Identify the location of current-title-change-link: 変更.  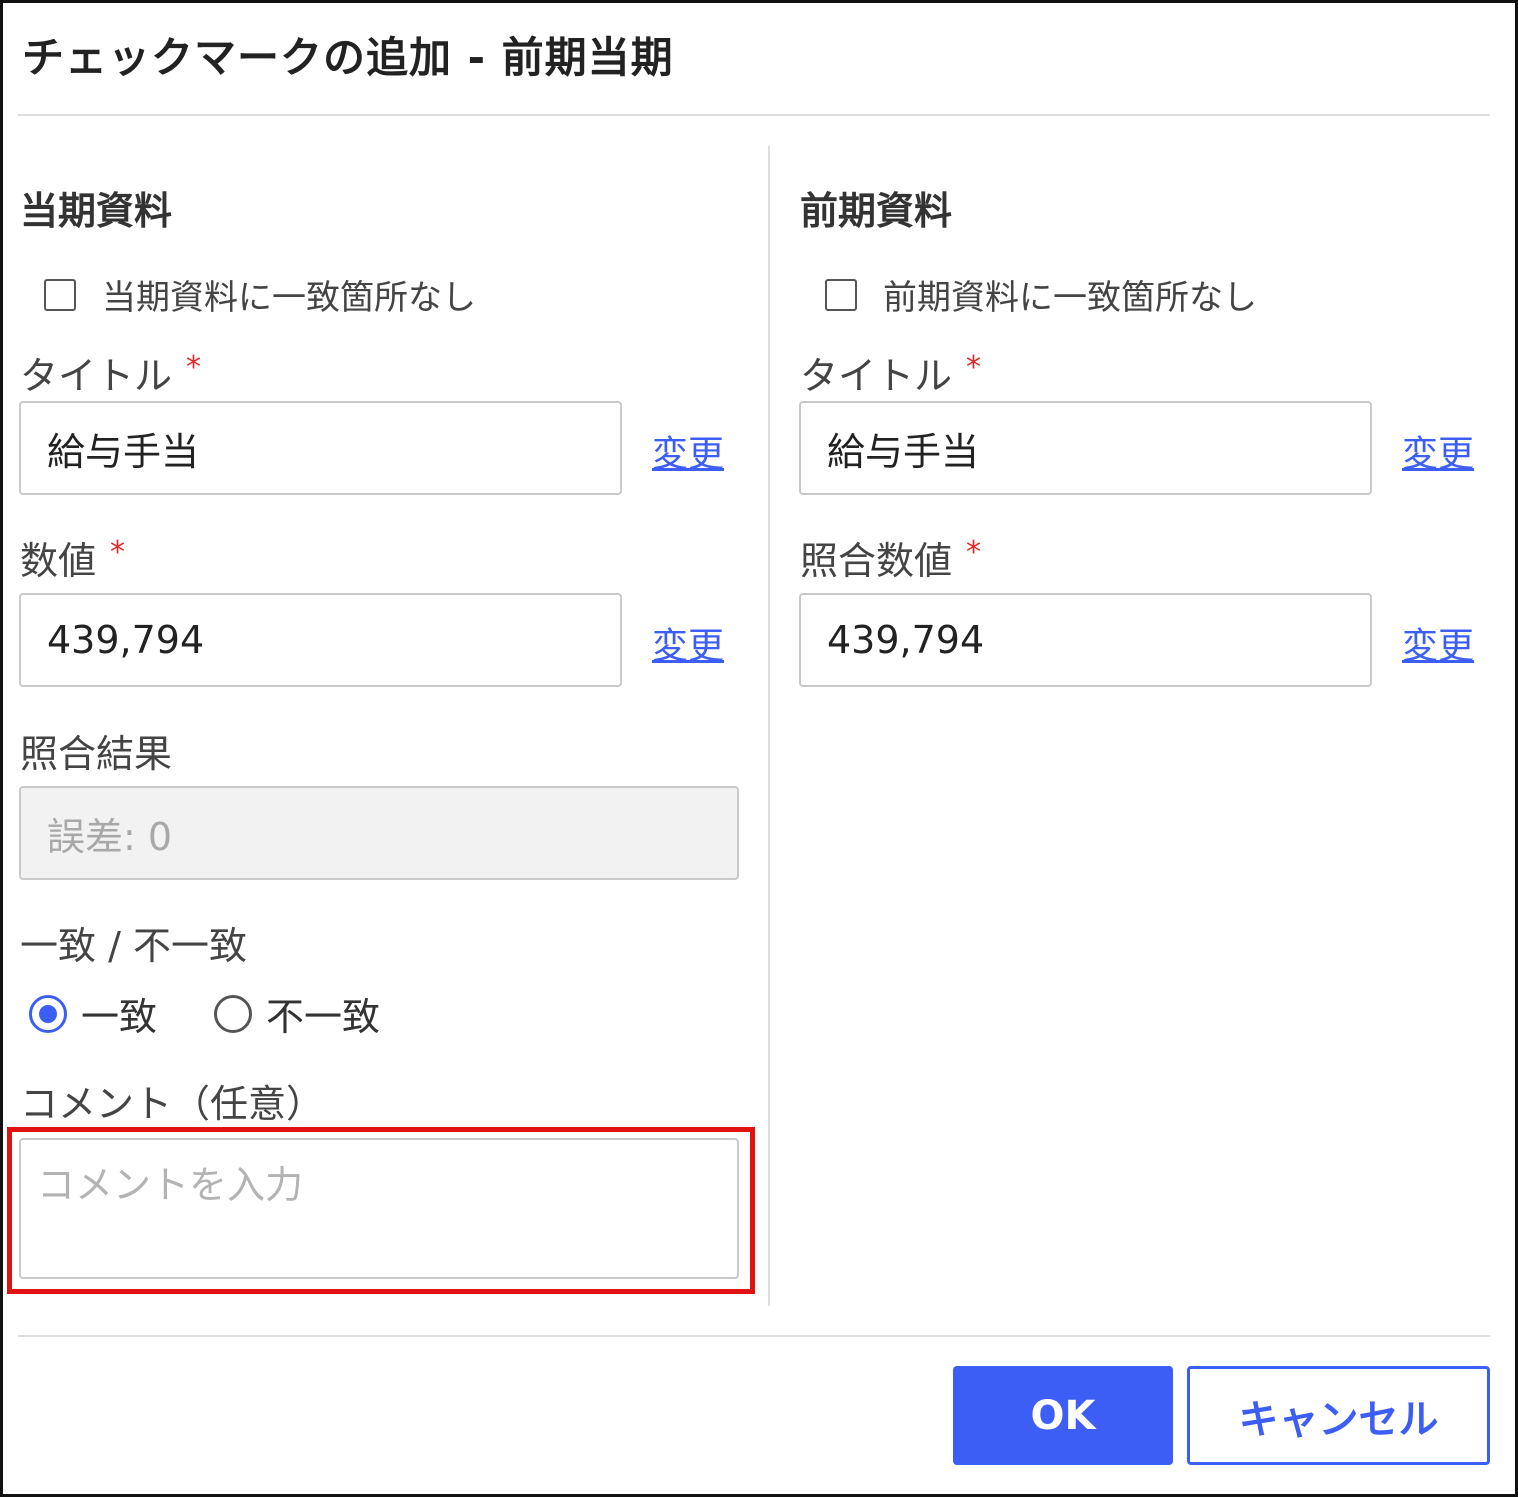
(688, 451).